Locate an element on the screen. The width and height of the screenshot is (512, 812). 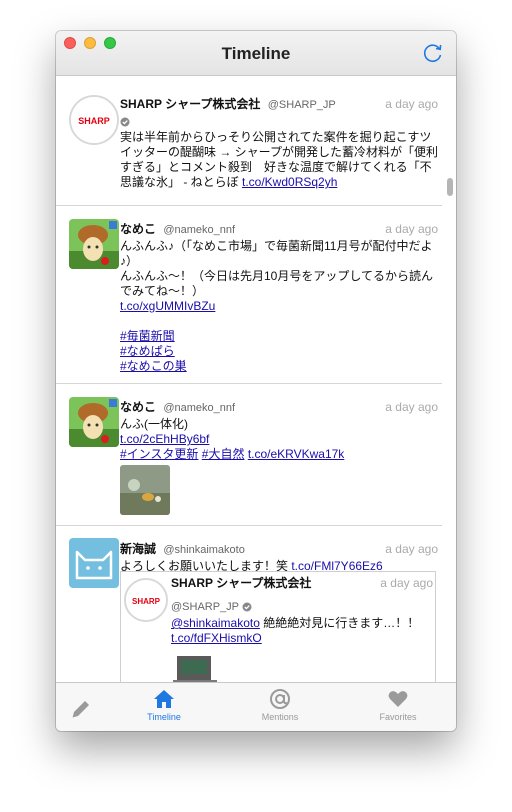
tweet-link: t.co/2cEhHBy6bf is located at coordinates (164, 439).